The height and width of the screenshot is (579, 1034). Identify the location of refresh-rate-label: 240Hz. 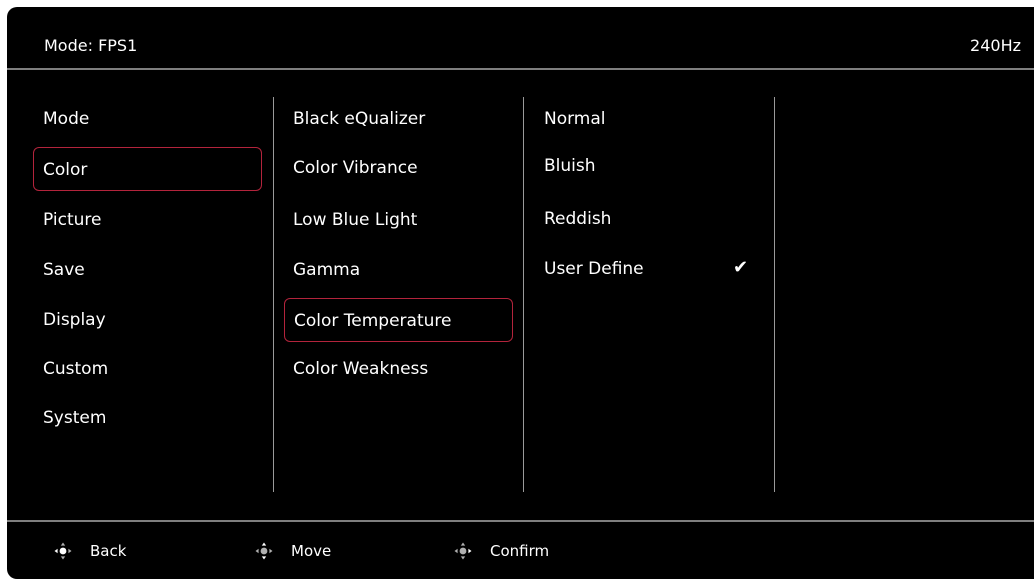
(995, 45).